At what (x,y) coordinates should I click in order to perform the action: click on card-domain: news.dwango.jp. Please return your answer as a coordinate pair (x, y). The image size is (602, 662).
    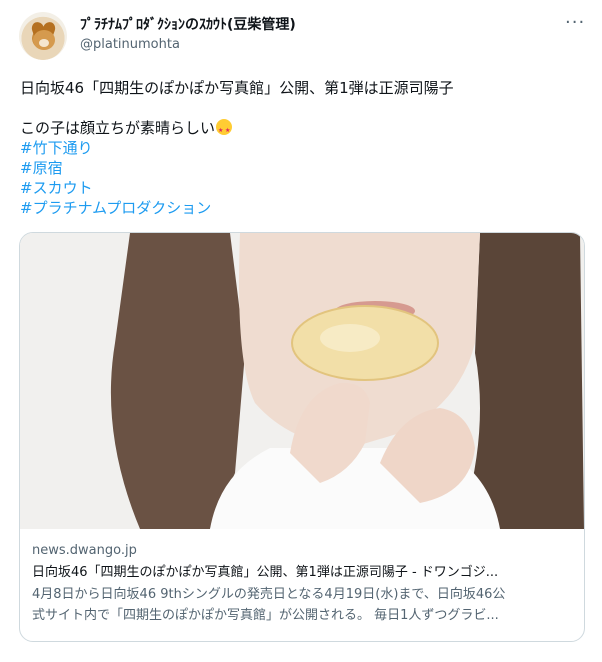
    Looking at the image, I should click on (84, 550).